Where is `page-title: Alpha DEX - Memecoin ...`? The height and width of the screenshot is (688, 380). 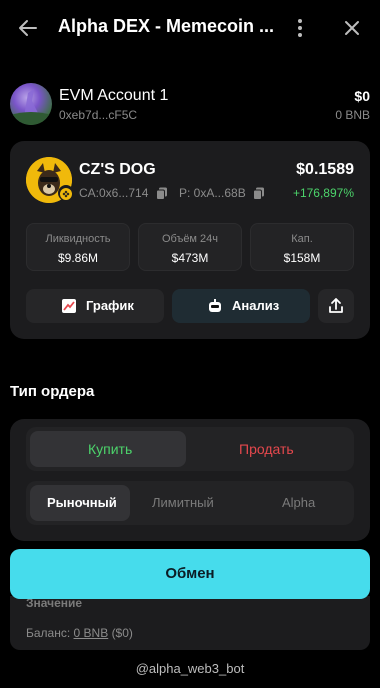
page-title: Alpha DEX - Memecoin ... is located at coordinates (166, 26).